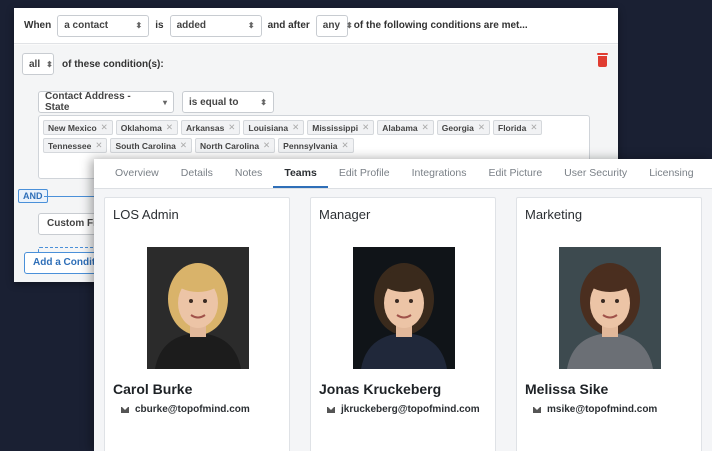  Describe the element at coordinates (38, 64) in the screenshot. I see `group-mode-select: all ⬍` at that location.